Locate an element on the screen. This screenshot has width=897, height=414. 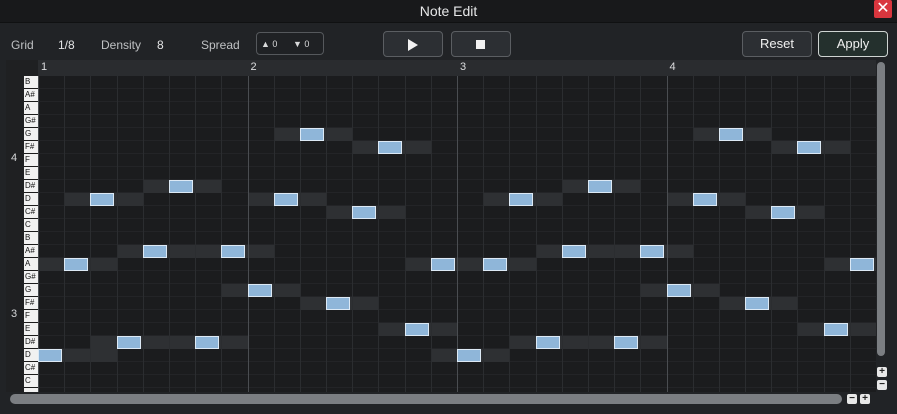
grid-value: 1/8 is located at coordinates (66, 45).